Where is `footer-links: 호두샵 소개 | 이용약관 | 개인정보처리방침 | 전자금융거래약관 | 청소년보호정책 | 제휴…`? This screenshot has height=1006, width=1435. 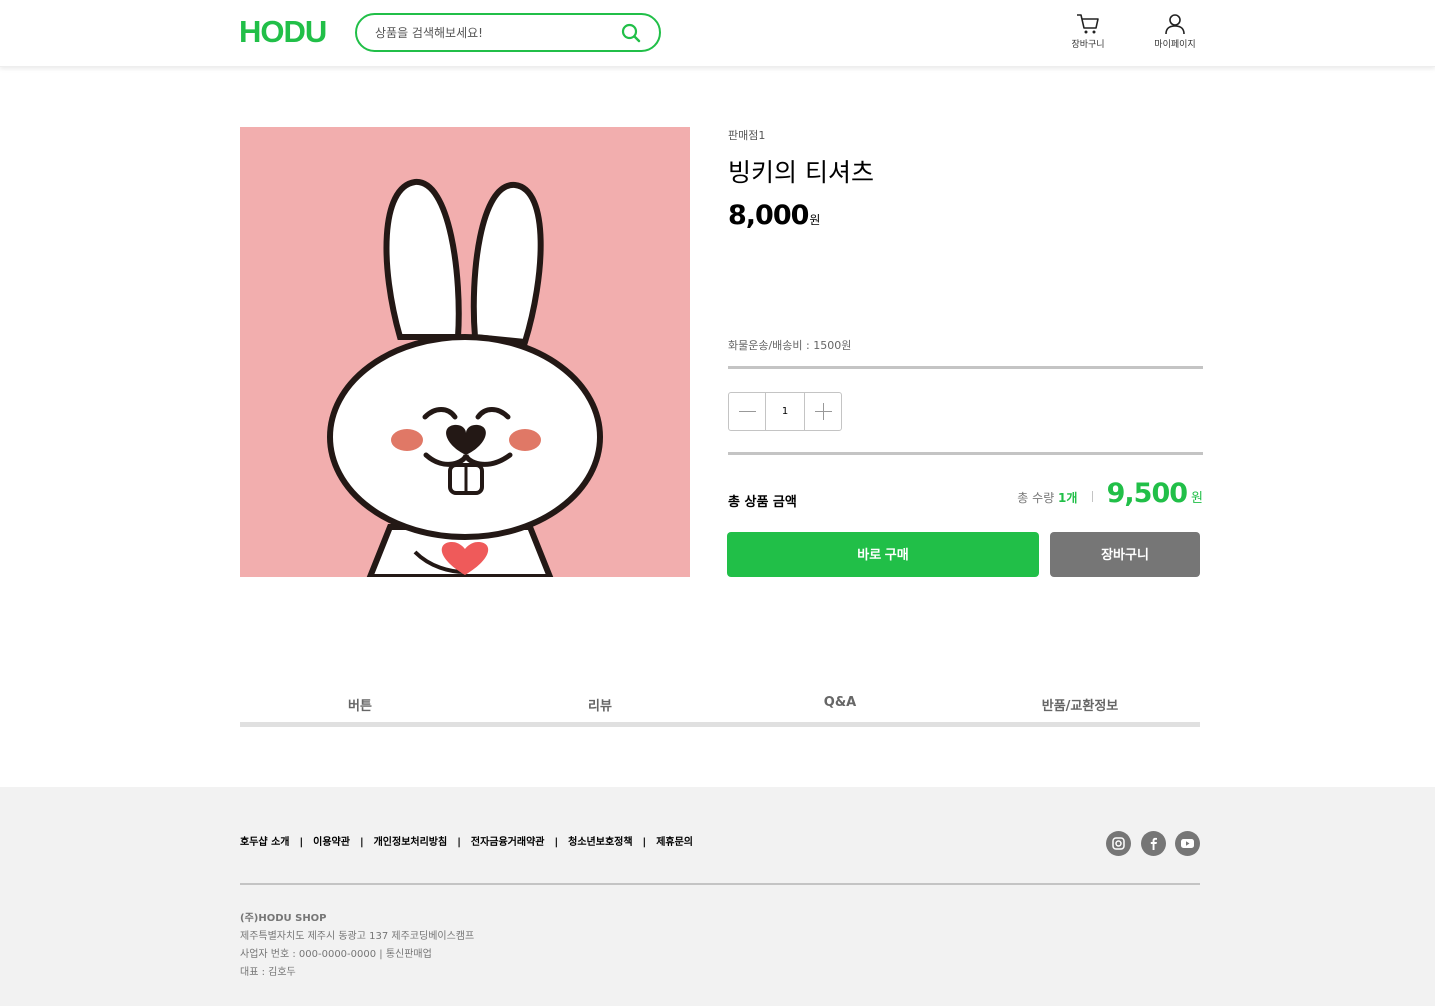
footer-links: 호두샵 소개 | 이용약관 | 개인정보처리방침 | 전자금융거래약관 | 청소년보호정책 | 제휴… is located at coordinates (466, 840).